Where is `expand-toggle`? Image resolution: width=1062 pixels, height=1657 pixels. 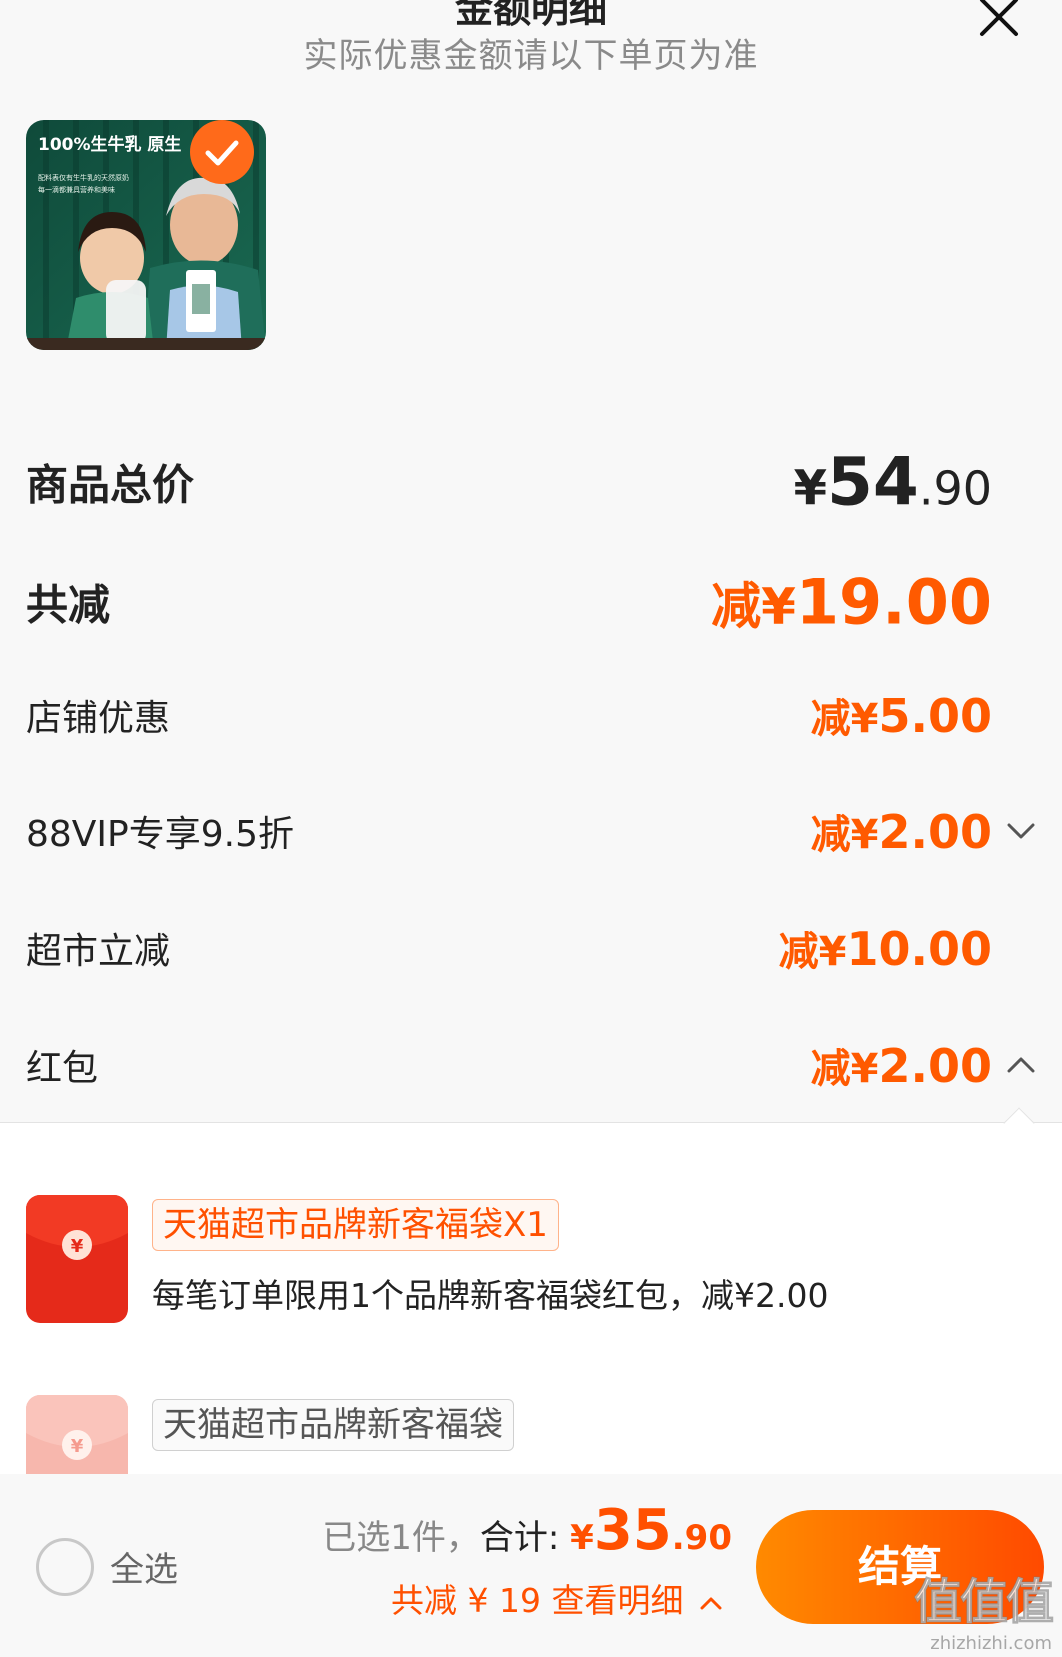 expand-toggle is located at coordinates (1021, 831).